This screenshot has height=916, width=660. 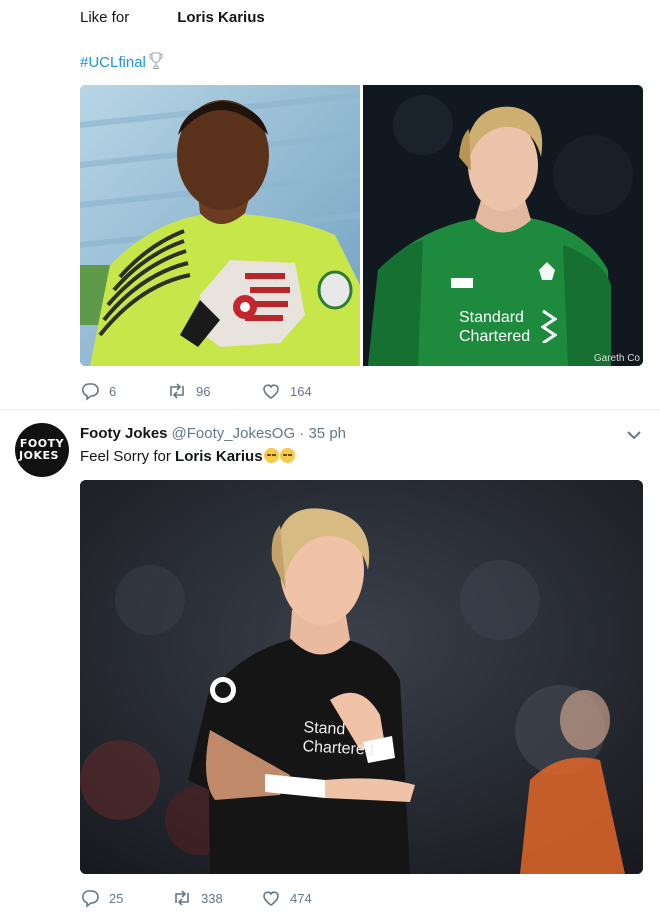 What do you see at coordinates (549, 326) in the screenshot?
I see `sponsor-logo-icon` at bounding box center [549, 326].